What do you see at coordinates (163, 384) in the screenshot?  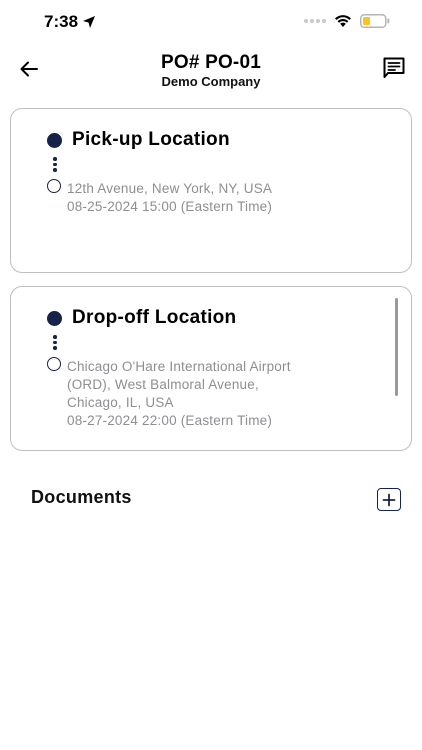 I see `dropoff-address-line: (ORD), West Balmoral Avenue,` at bounding box center [163, 384].